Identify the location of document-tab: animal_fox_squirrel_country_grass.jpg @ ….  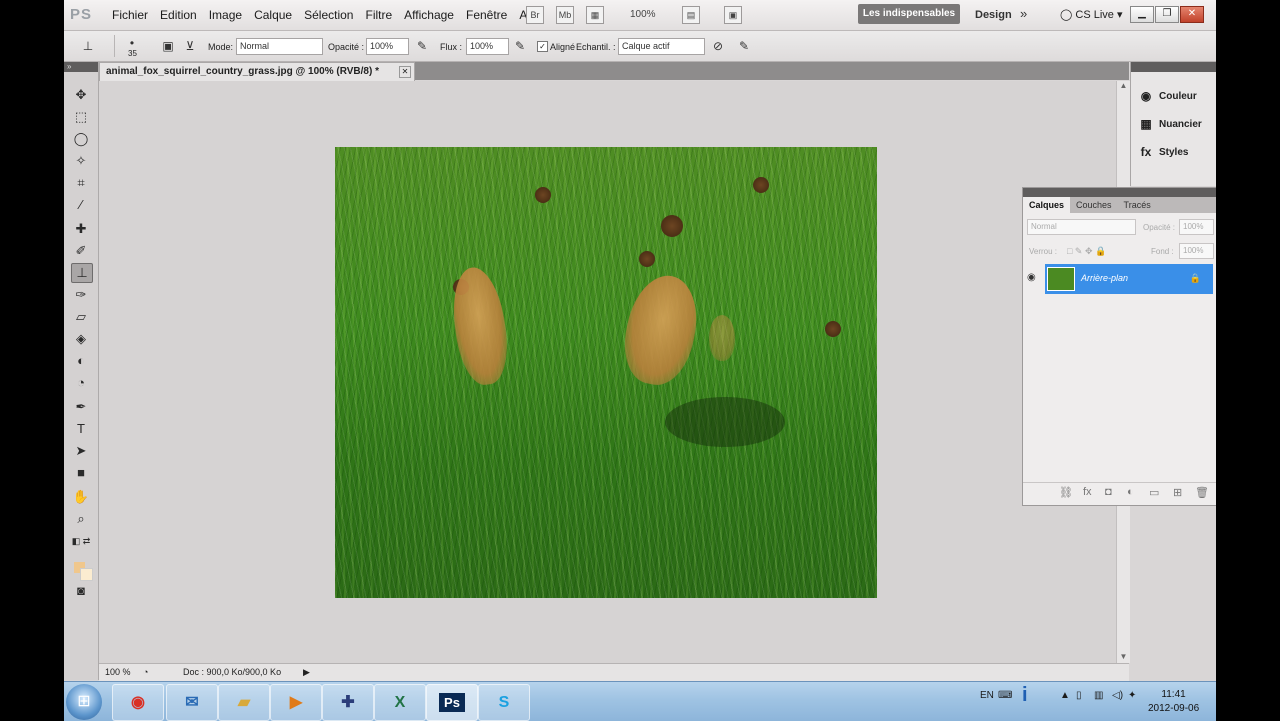
(257, 71).